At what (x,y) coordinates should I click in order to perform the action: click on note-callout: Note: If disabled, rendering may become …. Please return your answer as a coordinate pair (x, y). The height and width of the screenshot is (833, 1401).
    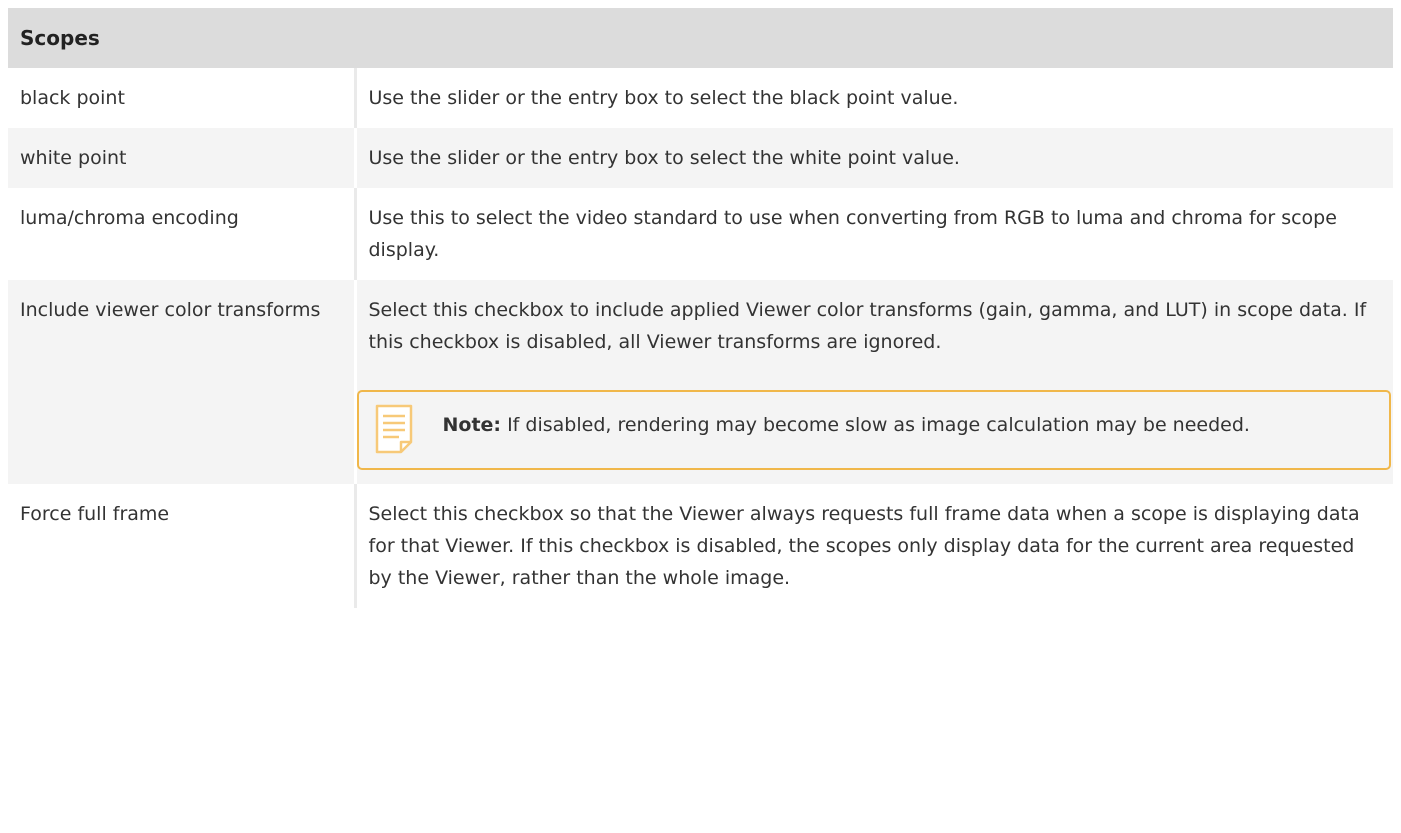
    Looking at the image, I should click on (874, 430).